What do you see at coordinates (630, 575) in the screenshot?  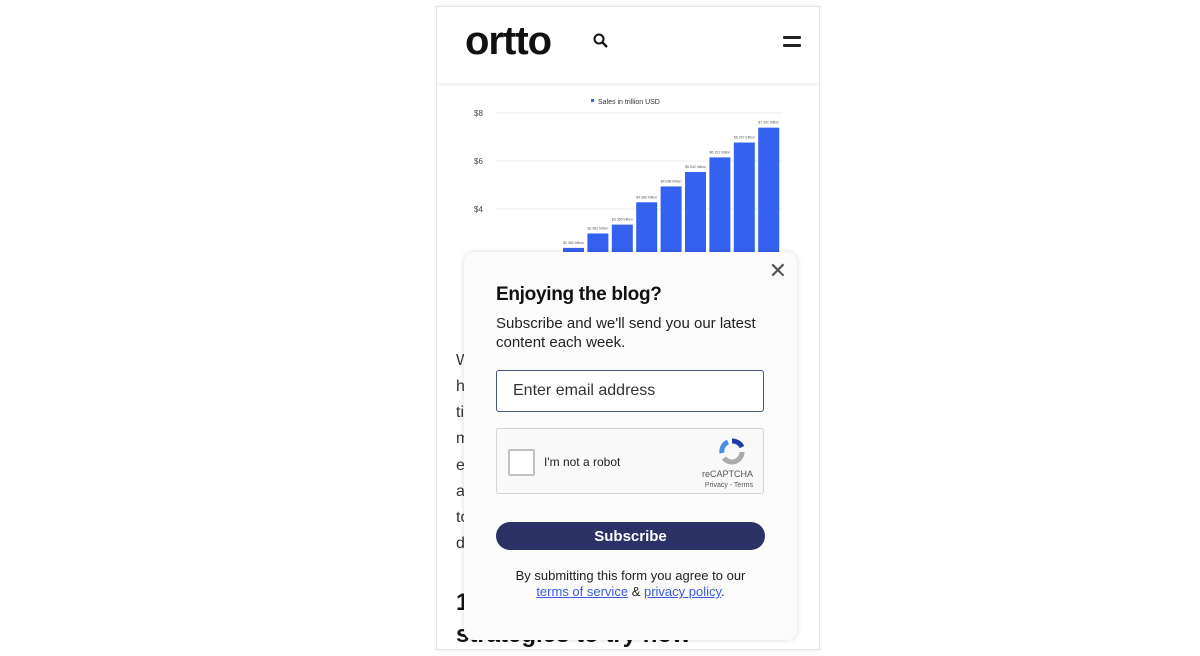 I see `legal-prefix: By submitting this form you agree to our` at bounding box center [630, 575].